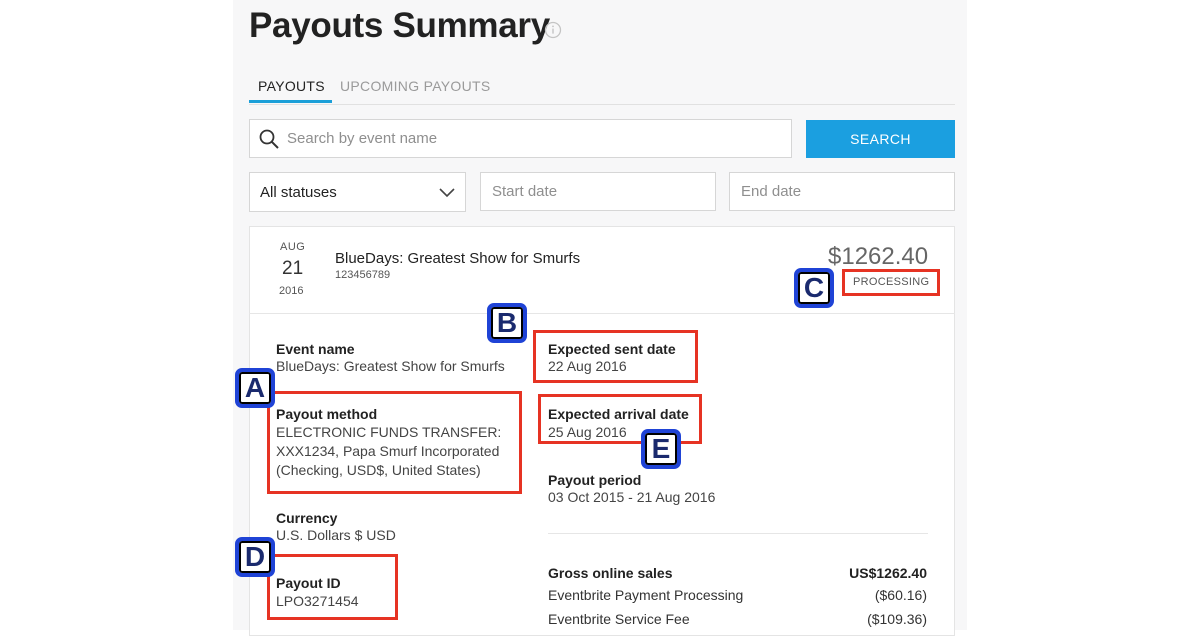  Describe the element at coordinates (602, 104) in the screenshot. I see `tabs-divider` at that location.